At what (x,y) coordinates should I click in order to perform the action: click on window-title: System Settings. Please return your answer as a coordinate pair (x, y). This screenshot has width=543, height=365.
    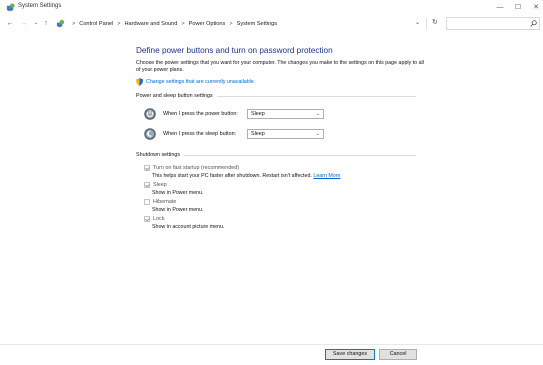
    Looking at the image, I should click on (40, 6).